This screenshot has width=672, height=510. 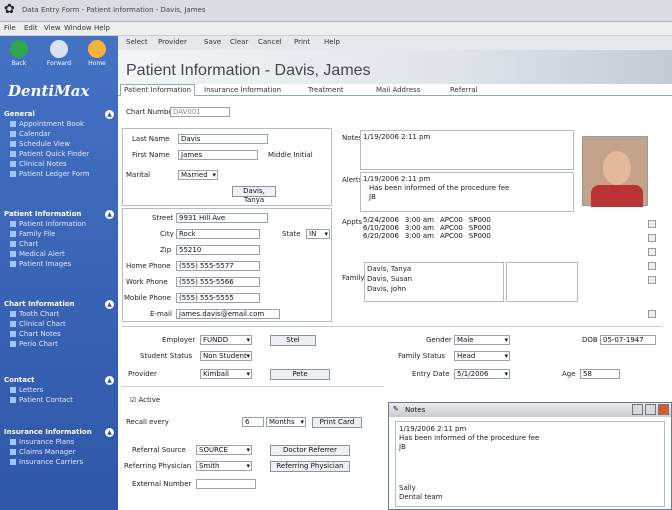 What do you see at coordinates (467, 150) in the screenshot?
I see `notes-box: 1/19/2006 2:11 pm` at bounding box center [467, 150].